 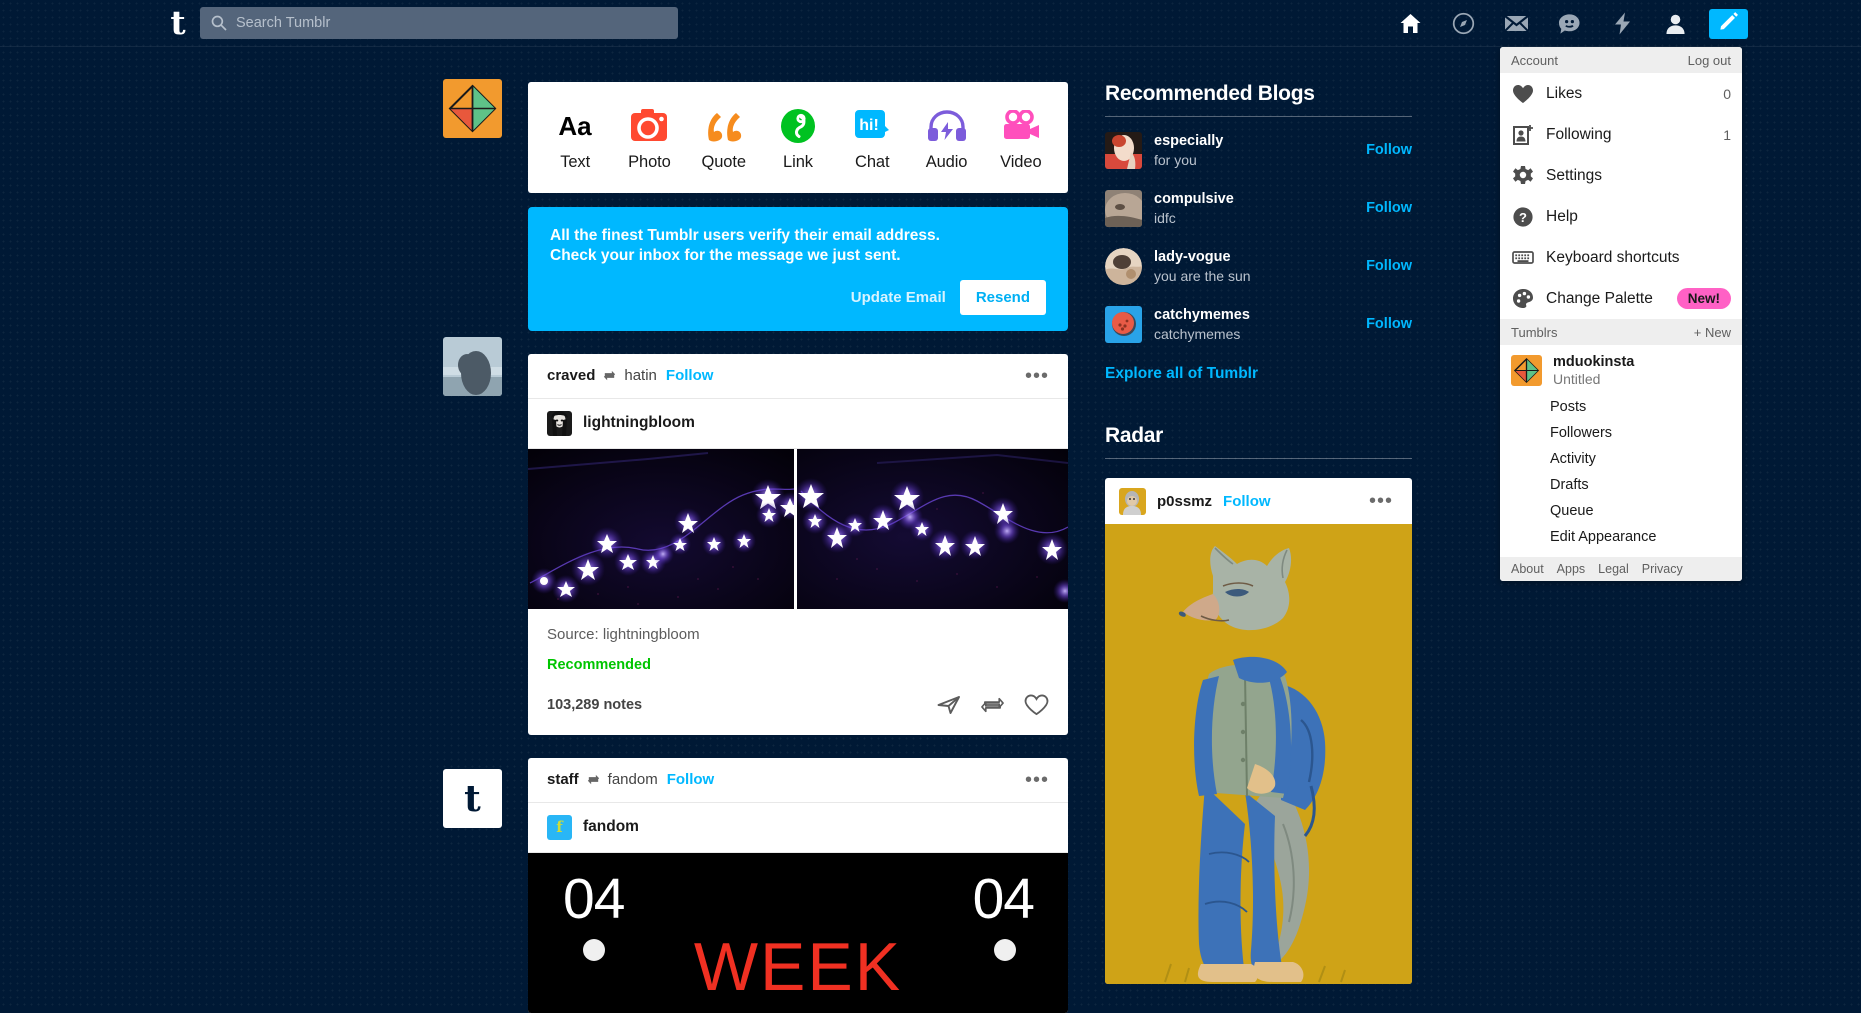 I want to click on nav-messaging-button, so click(x=1569, y=23).